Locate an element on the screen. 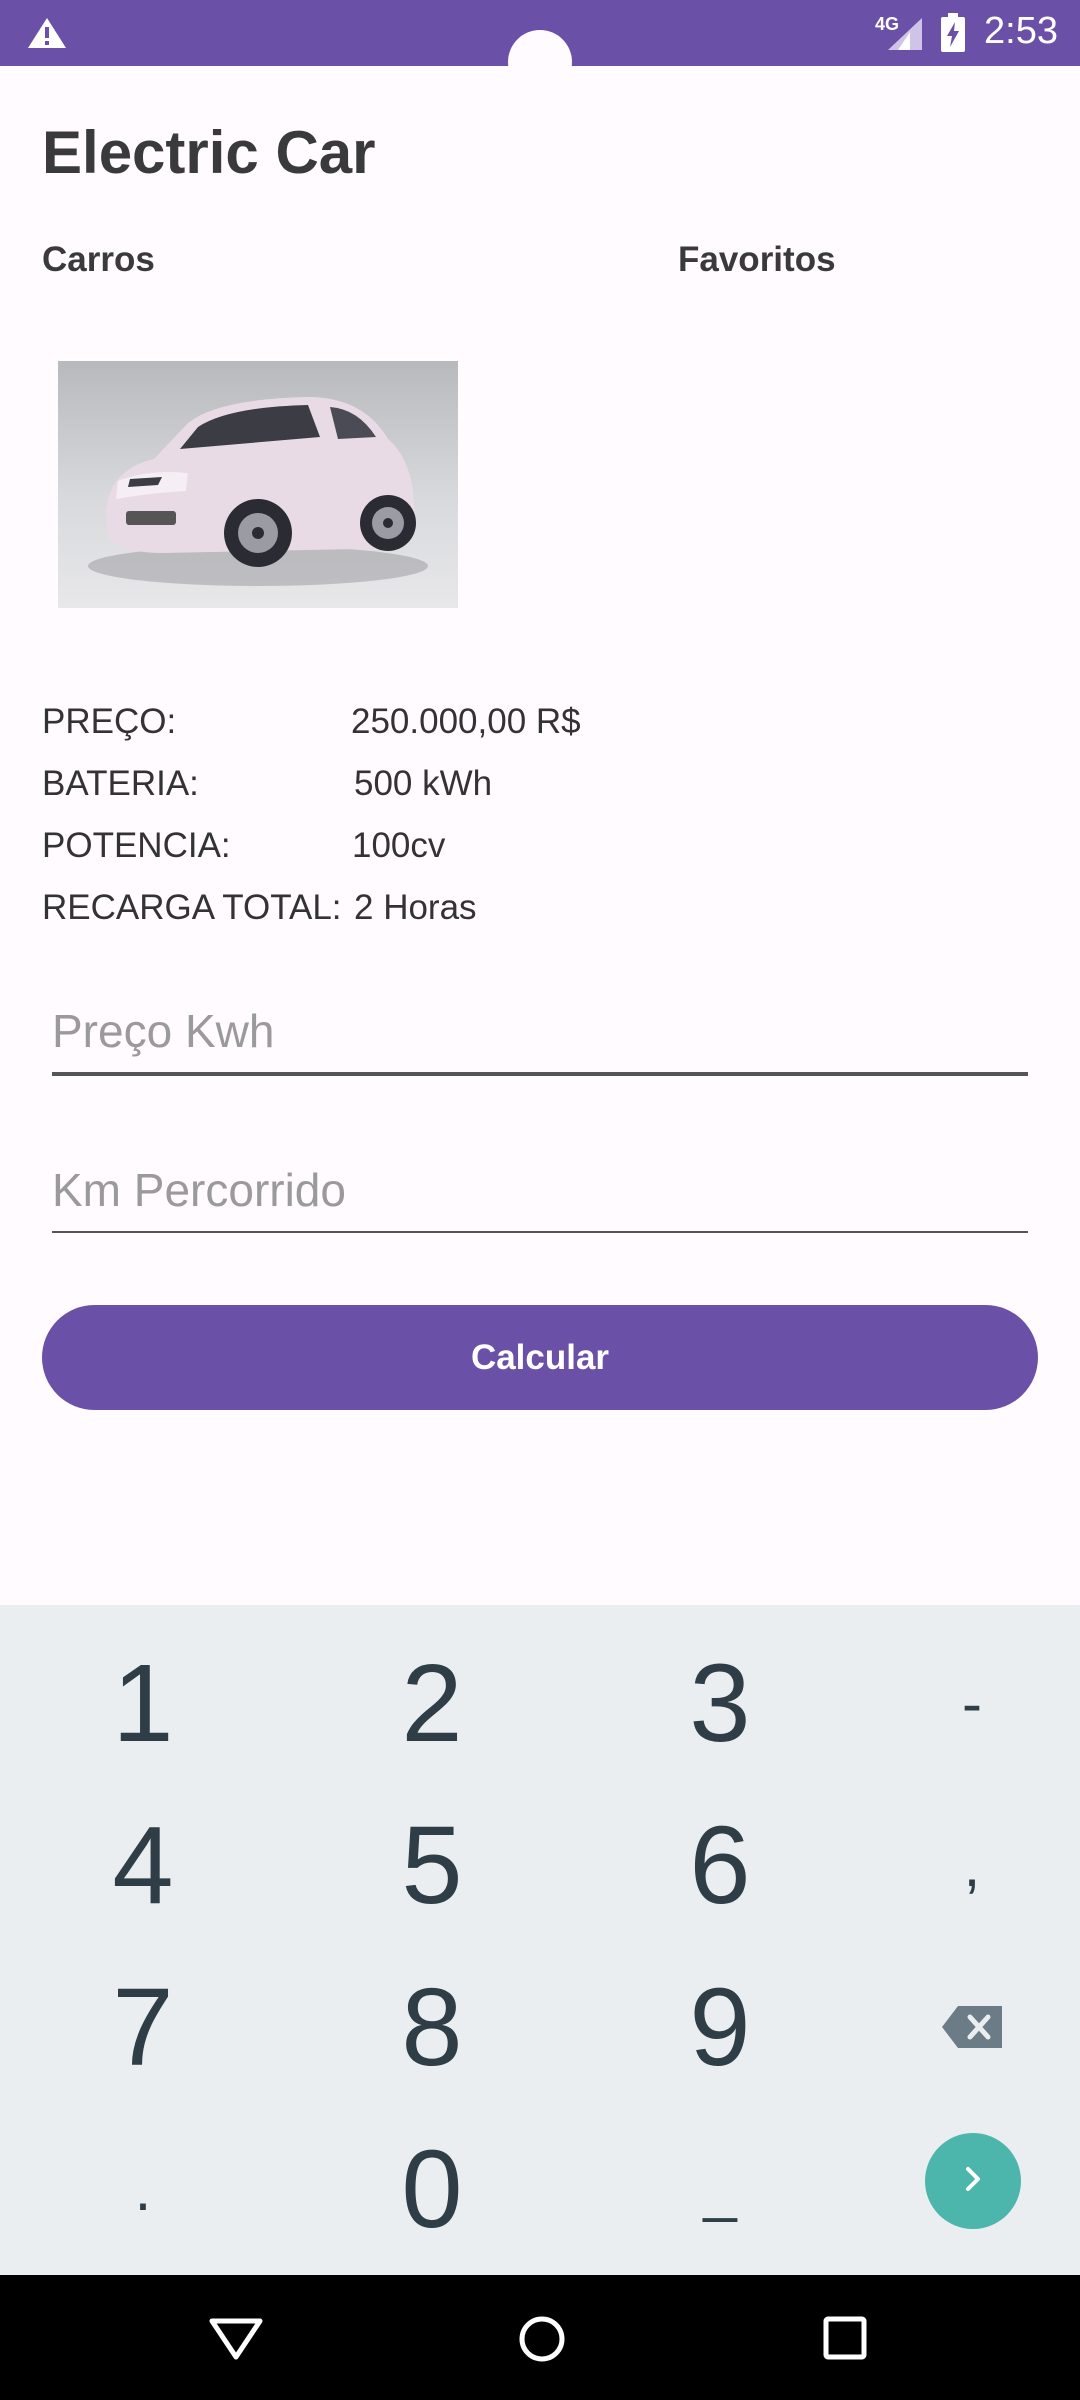 The image size is (1080, 2400). signal-icon is located at coordinates (904, 36).